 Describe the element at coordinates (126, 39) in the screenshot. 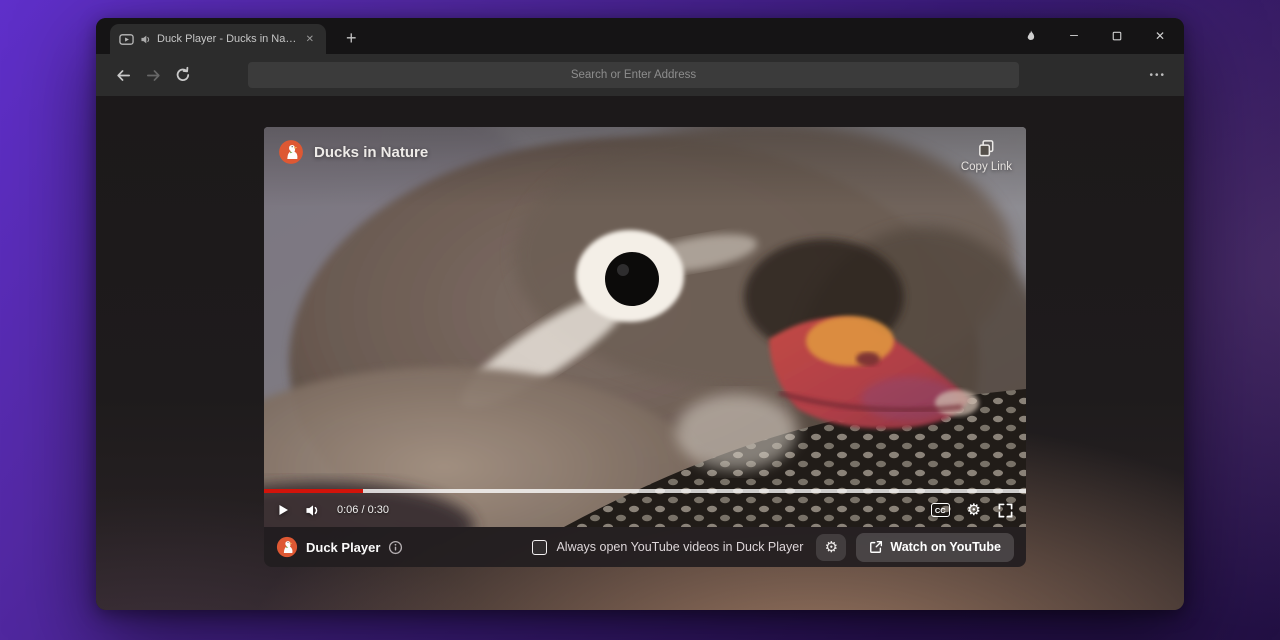

I see `duck-player-favicon` at that location.